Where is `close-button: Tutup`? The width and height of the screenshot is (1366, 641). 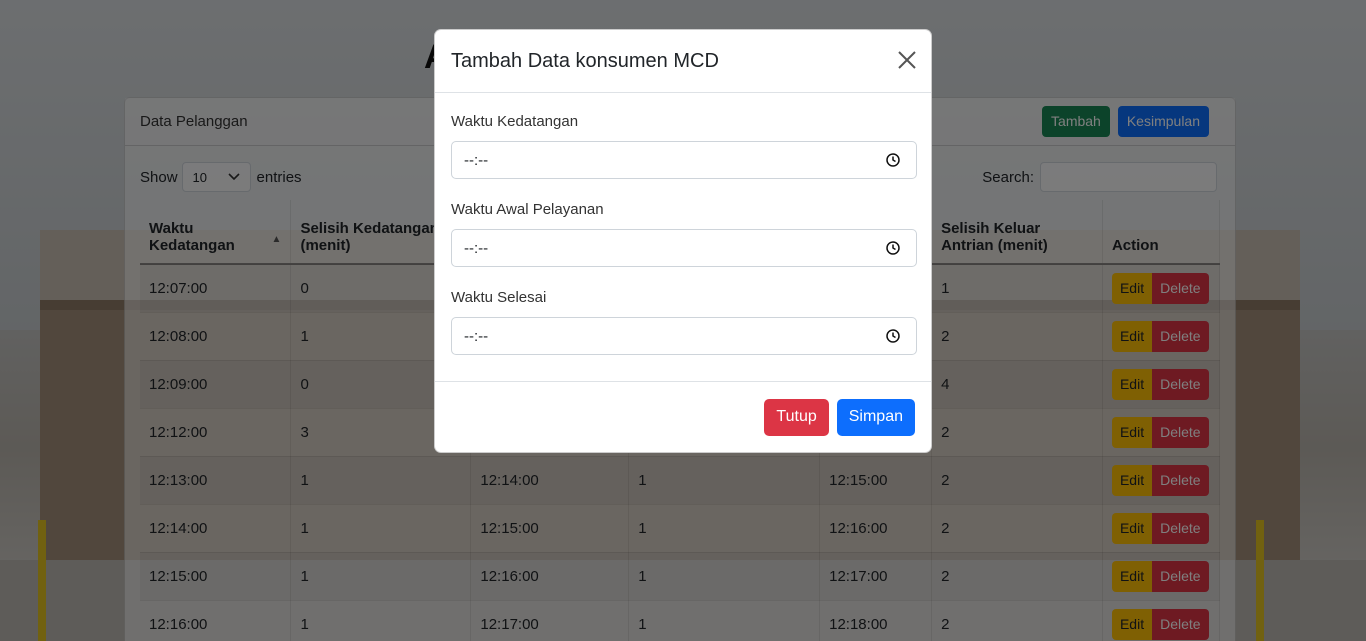 close-button: Tutup is located at coordinates (796, 417).